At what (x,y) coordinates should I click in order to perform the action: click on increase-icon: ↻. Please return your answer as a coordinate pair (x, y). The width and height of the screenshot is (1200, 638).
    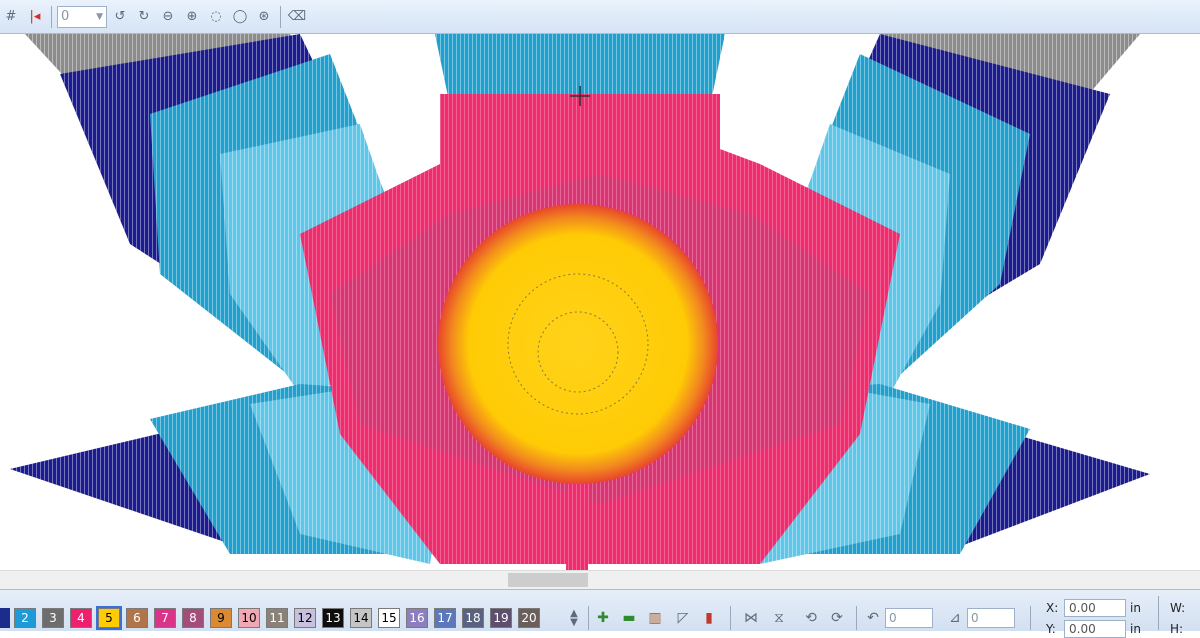
    Looking at the image, I should click on (144, 17).